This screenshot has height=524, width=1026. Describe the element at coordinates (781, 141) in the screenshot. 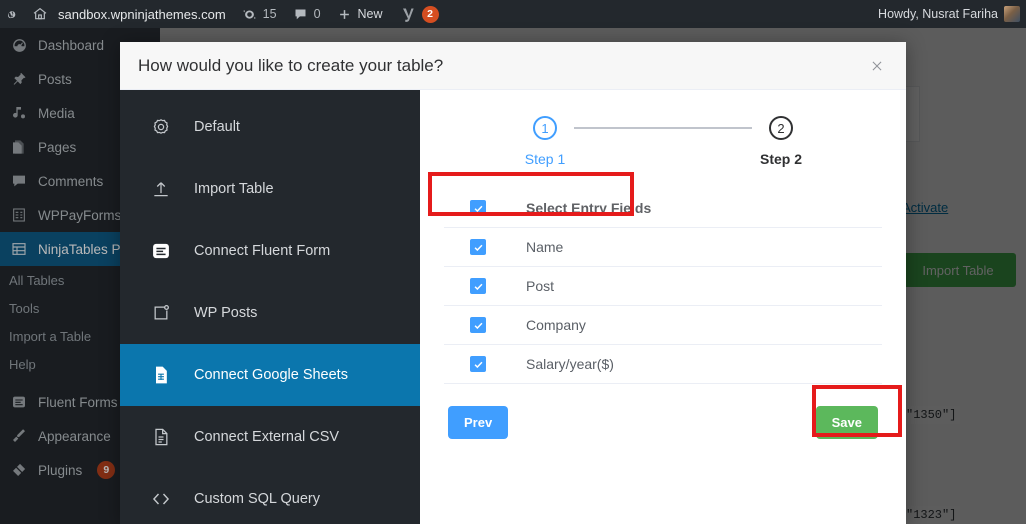

I see `step-2: 2 Step 2` at that location.